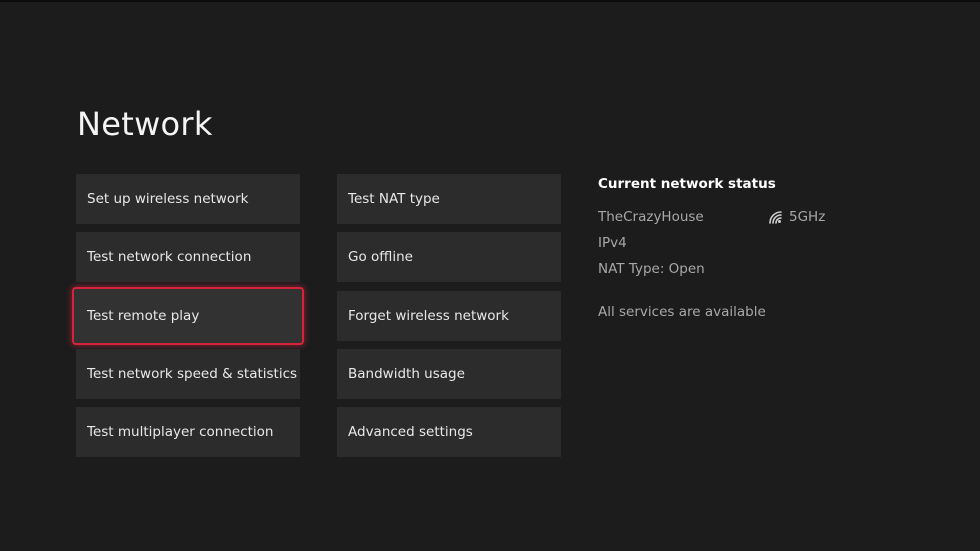 Image resolution: width=980 pixels, height=551 pixels. Describe the element at coordinates (188, 199) in the screenshot. I see `set-up-wireless-network-button: Set up wireless network` at that location.